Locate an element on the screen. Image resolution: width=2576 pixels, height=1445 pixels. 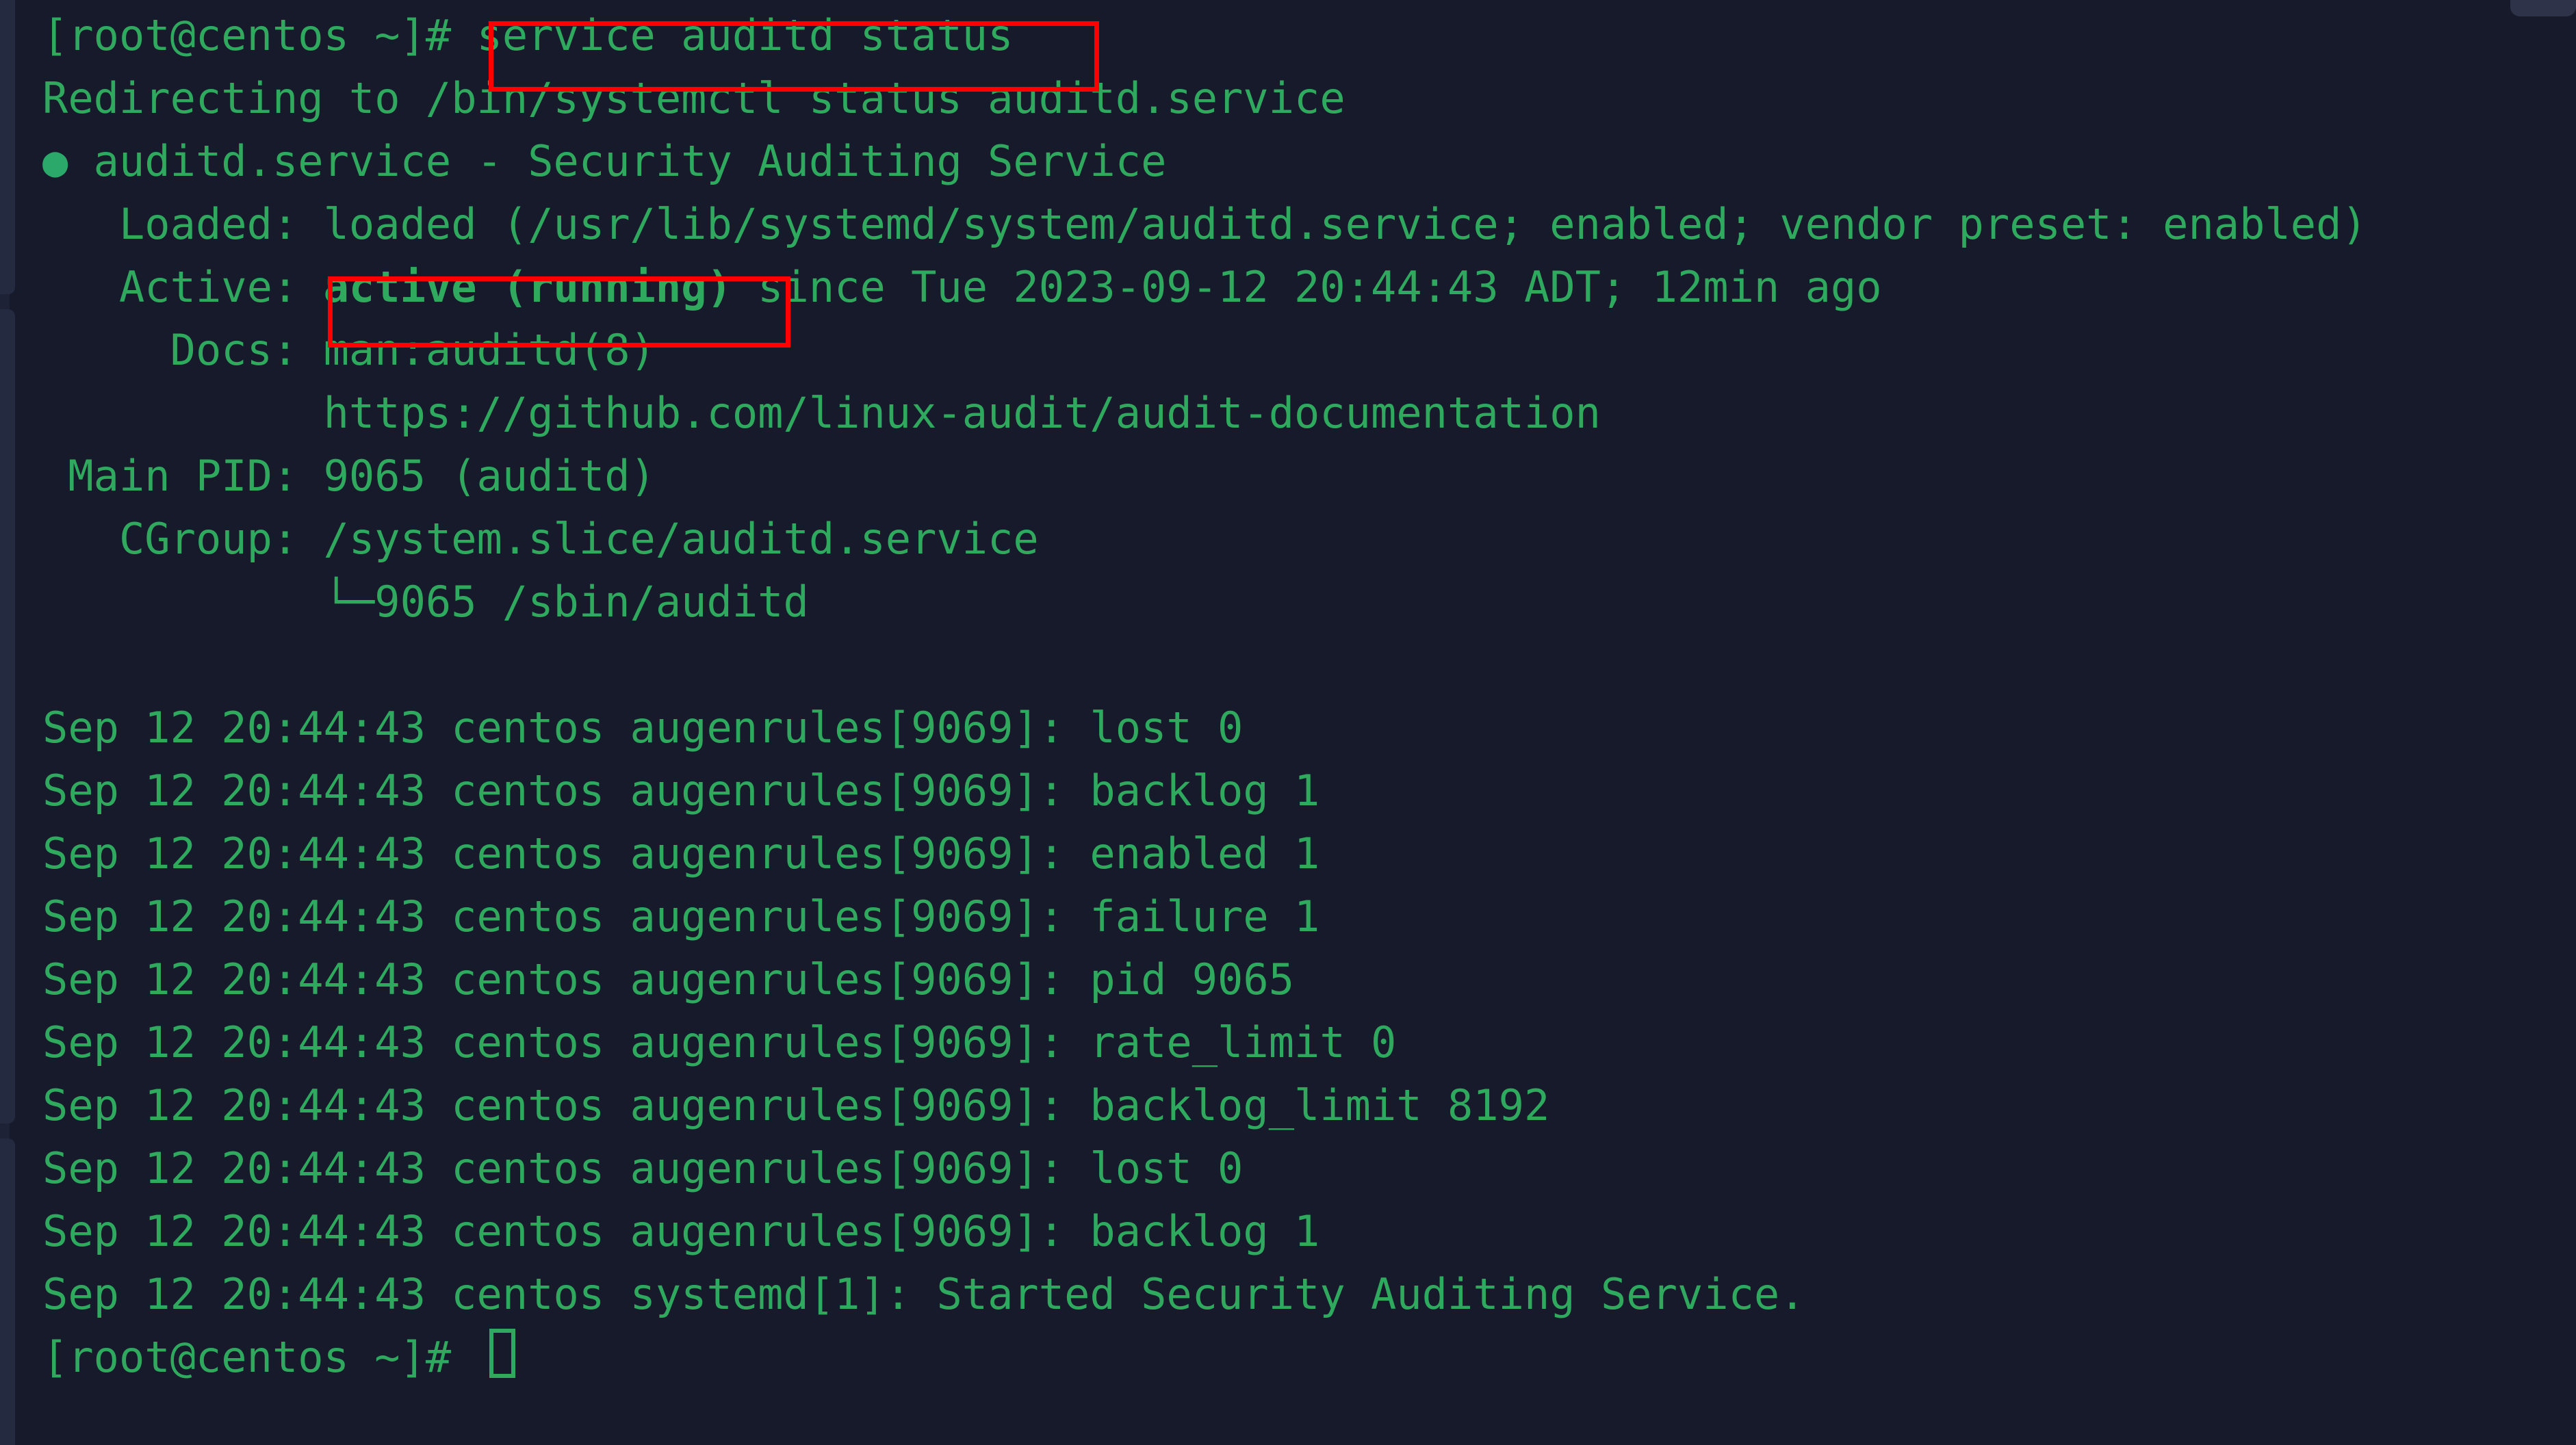
terminal-line-main-pid: Main PID: 9065 (auditd) is located at coordinates (349, 476).